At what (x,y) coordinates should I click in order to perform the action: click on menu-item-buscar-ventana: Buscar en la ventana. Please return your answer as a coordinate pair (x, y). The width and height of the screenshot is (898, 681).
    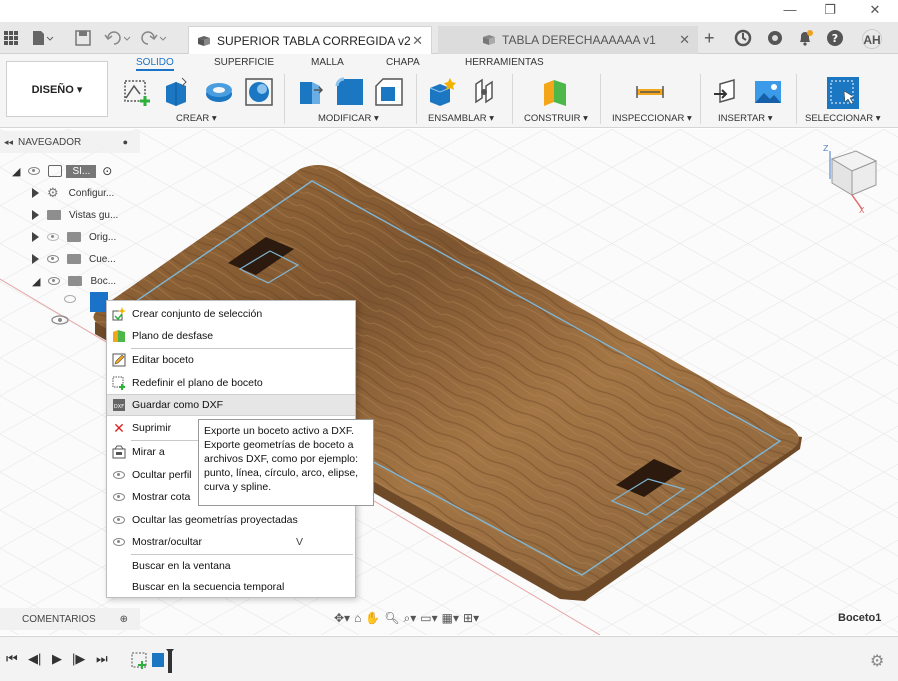
    Looking at the image, I should click on (231, 566).